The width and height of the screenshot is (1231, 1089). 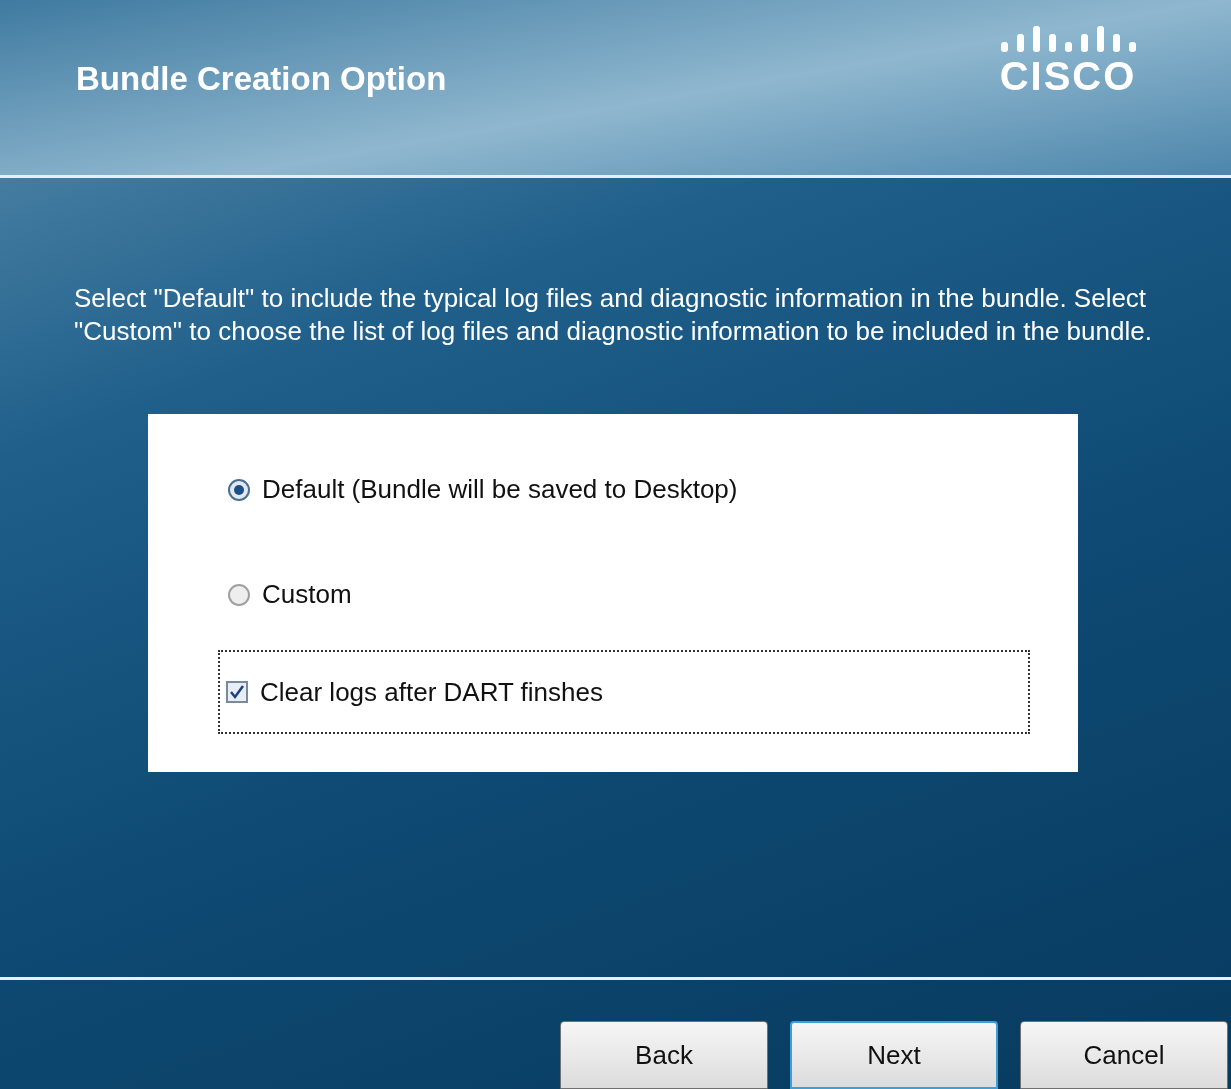 What do you see at coordinates (894, 1055) in the screenshot?
I see `dialog-button: Next` at bounding box center [894, 1055].